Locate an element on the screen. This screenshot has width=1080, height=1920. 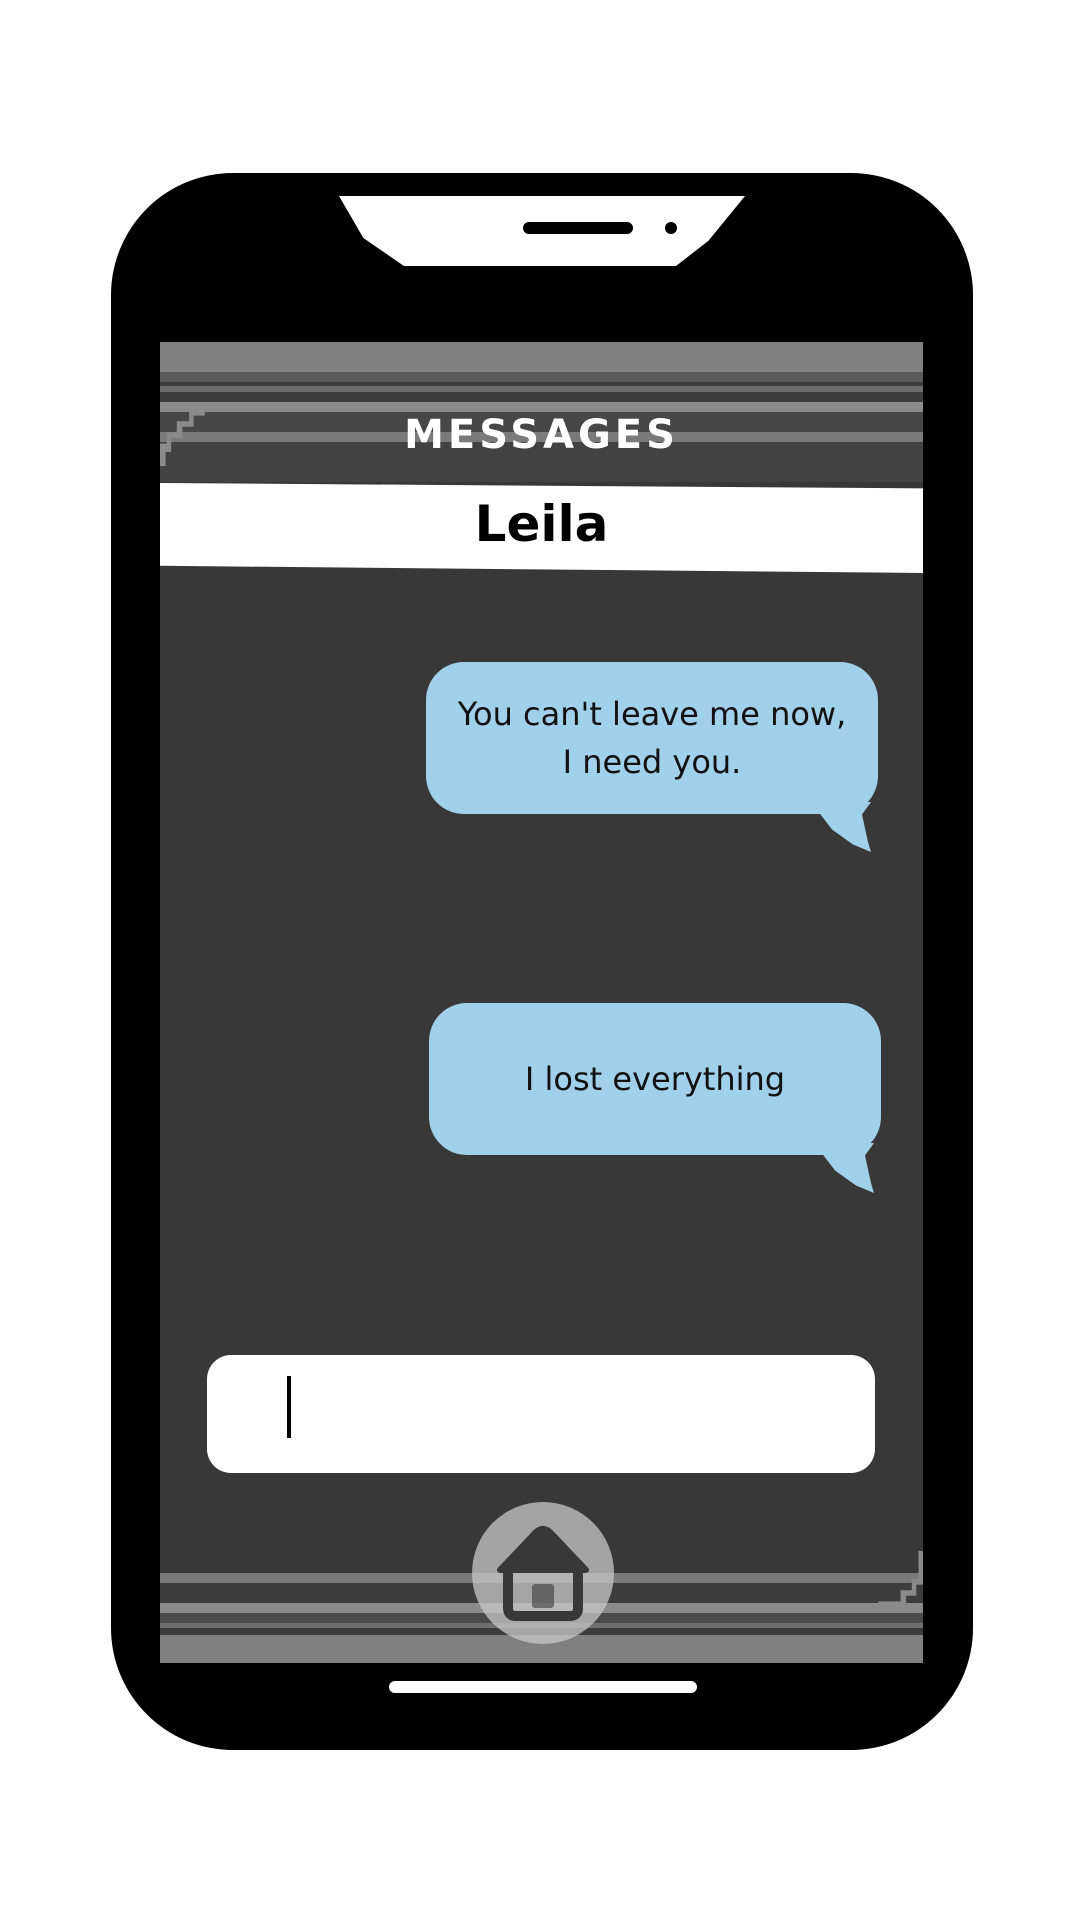
message-text: I lost everything is located at coordinates (655, 1079).